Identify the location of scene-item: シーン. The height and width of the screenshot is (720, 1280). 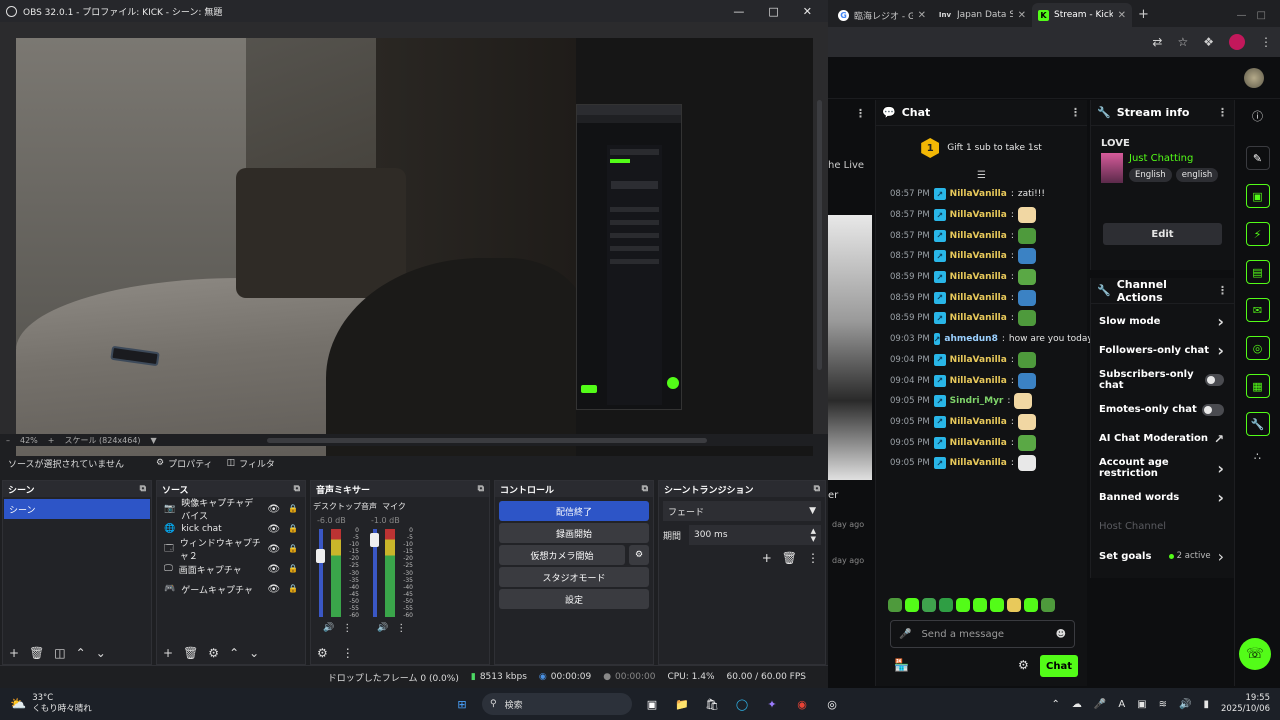
(77, 509).